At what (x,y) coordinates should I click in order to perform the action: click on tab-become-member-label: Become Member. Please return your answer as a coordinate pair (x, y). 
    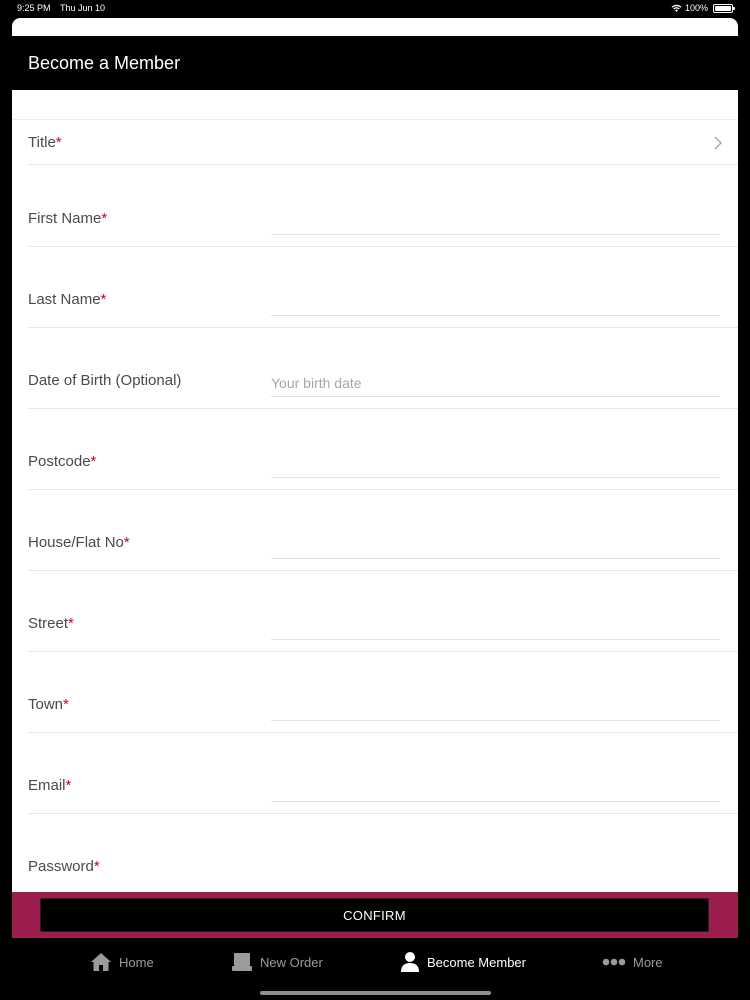
    Looking at the image, I should click on (476, 962).